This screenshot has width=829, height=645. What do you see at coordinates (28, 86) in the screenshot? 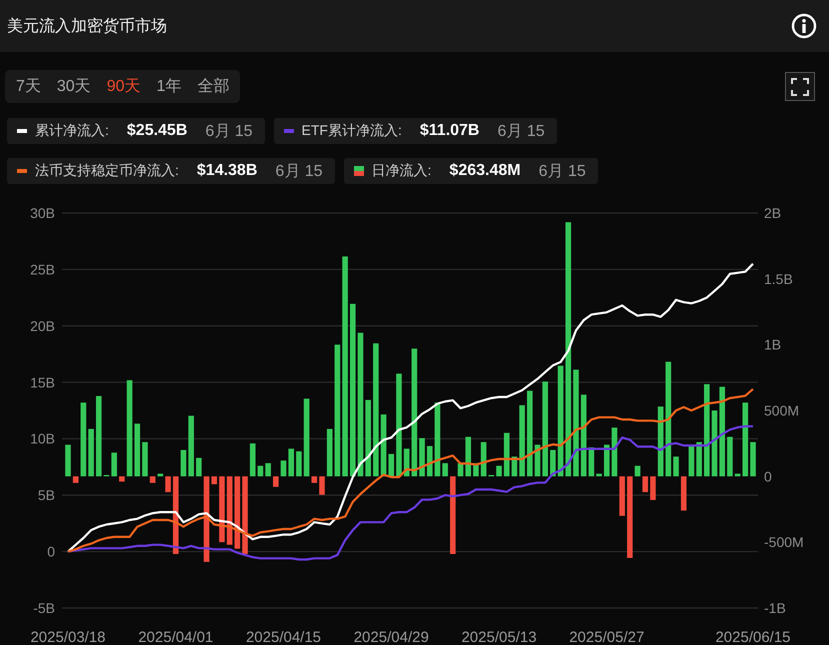
I see `range-tab: 7天` at bounding box center [28, 86].